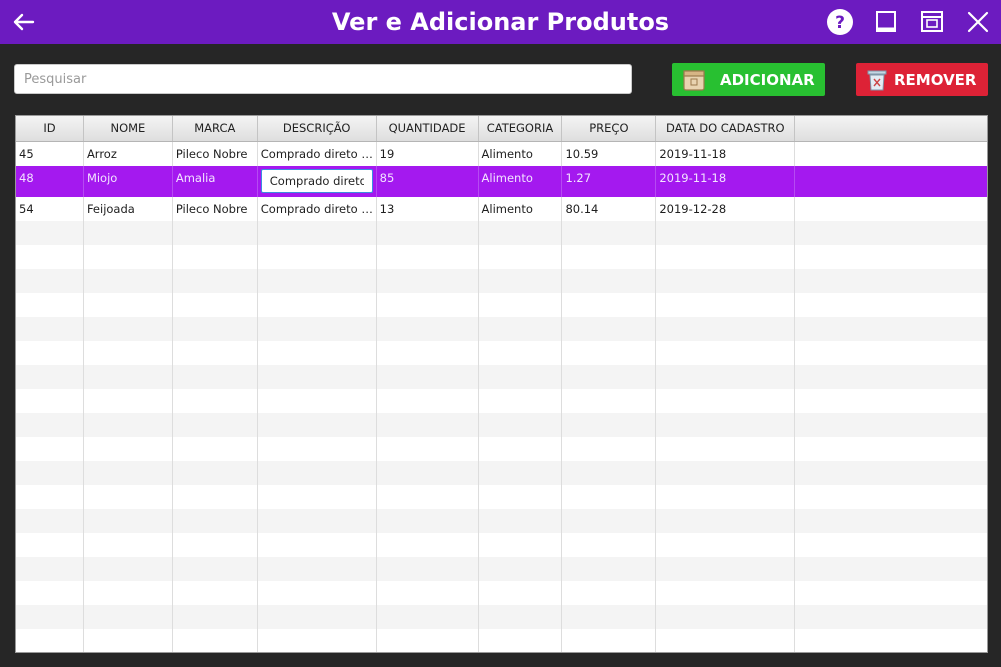 Image resolution: width=1001 pixels, height=667 pixels. Describe the element at coordinates (935, 79) in the screenshot. I see `remove-button-label: REMOVER` at that location.